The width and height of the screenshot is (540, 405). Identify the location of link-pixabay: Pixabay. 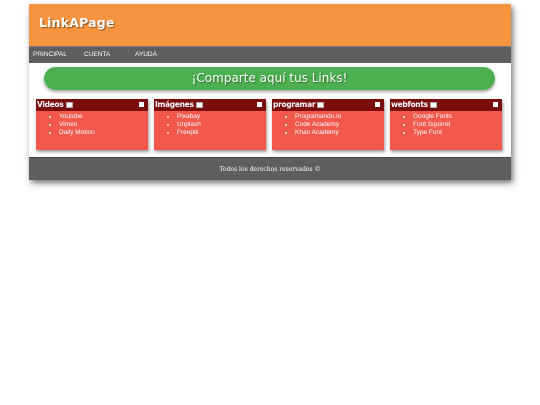
(188, 116).